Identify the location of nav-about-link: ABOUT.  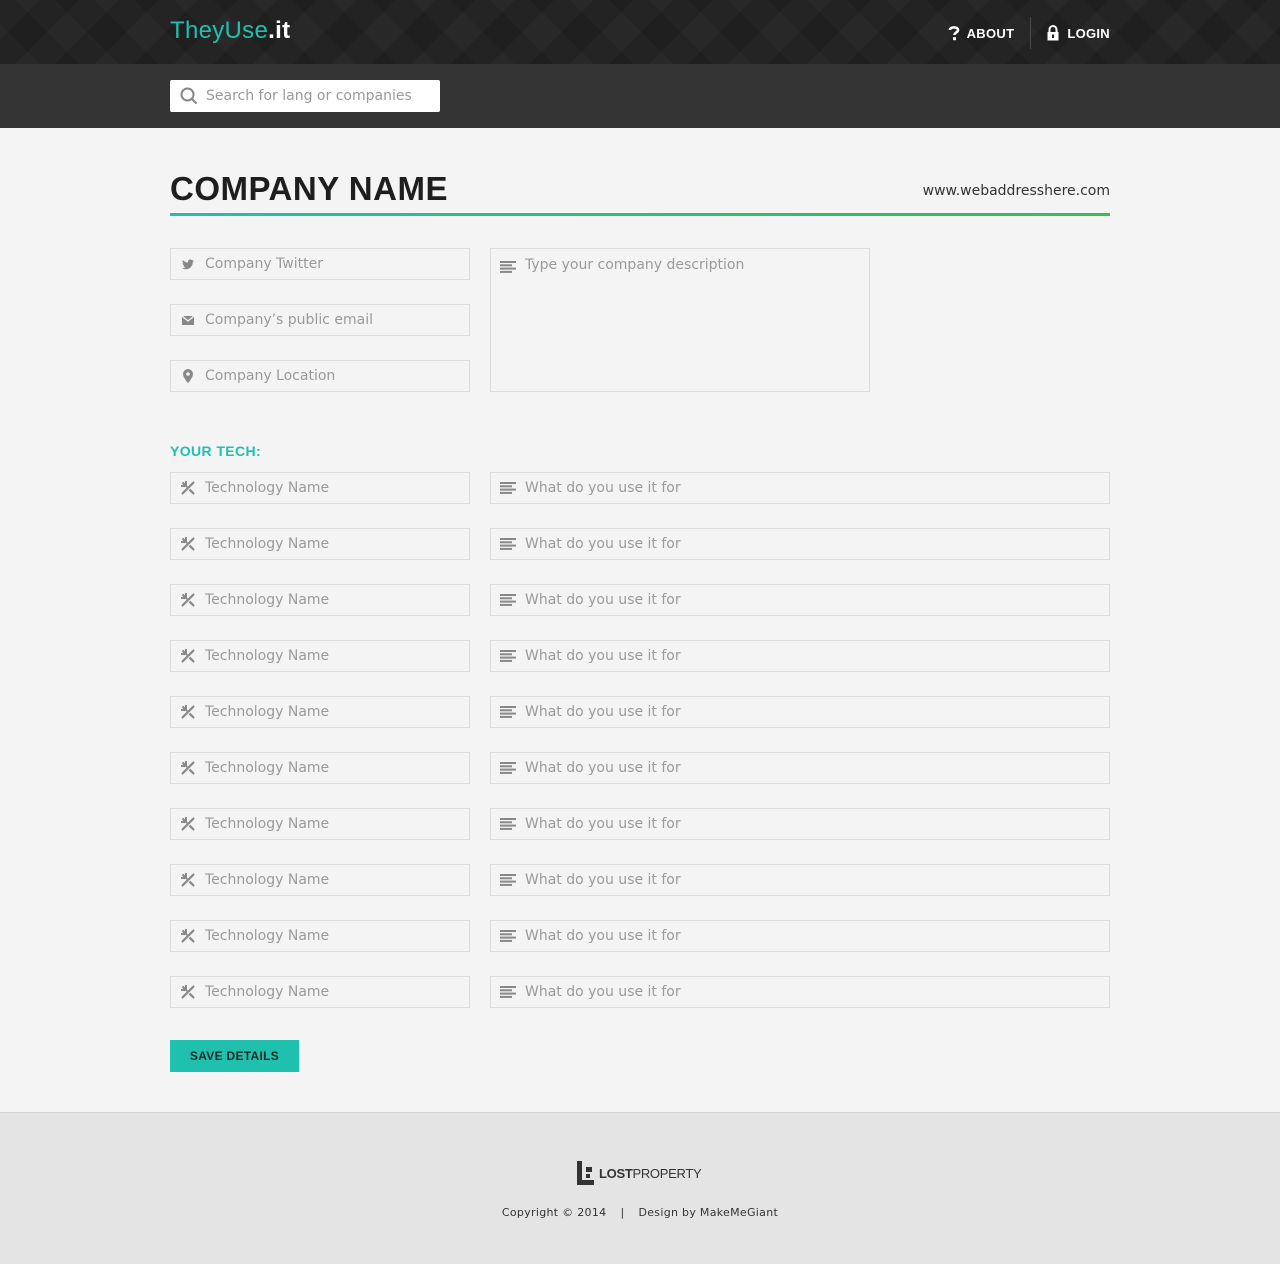
(981, 33).